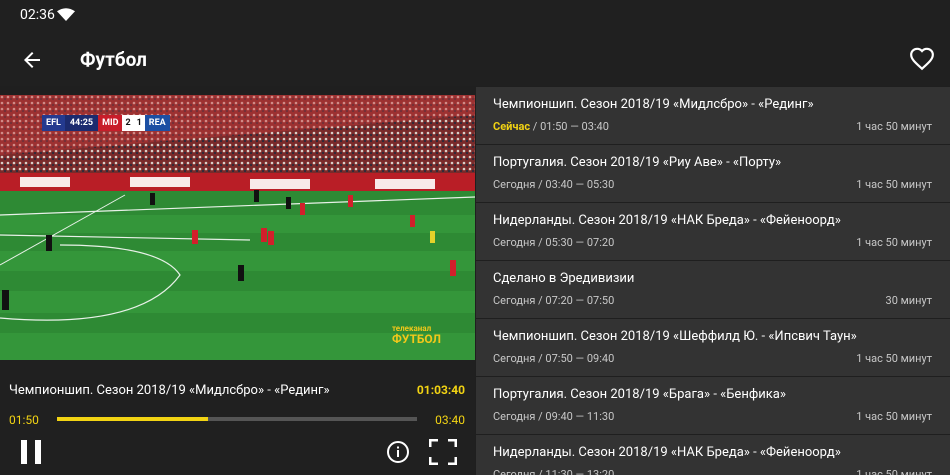  Describe the element at coordinates (66, 14) in the screenshot. I see `wifi-icon` at that location.